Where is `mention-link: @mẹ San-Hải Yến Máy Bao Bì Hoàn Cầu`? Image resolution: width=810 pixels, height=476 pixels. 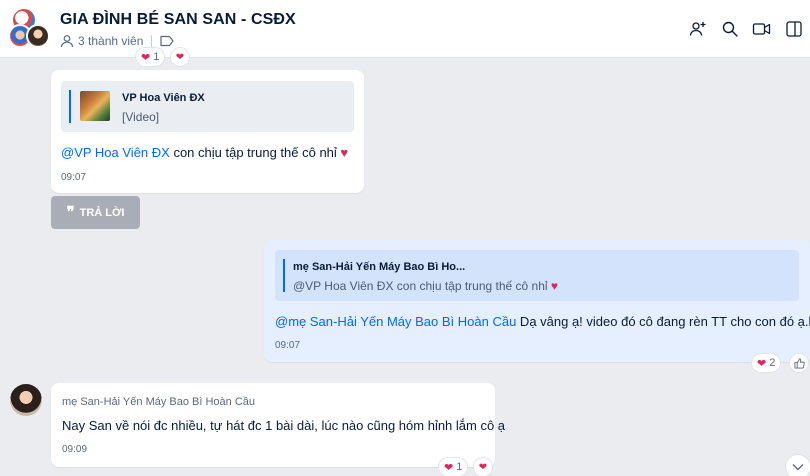
mention-link: @mẹ San-Hải Yến Máy Bao Bì Hoàn Cầu is located at coordinates (395, 321).